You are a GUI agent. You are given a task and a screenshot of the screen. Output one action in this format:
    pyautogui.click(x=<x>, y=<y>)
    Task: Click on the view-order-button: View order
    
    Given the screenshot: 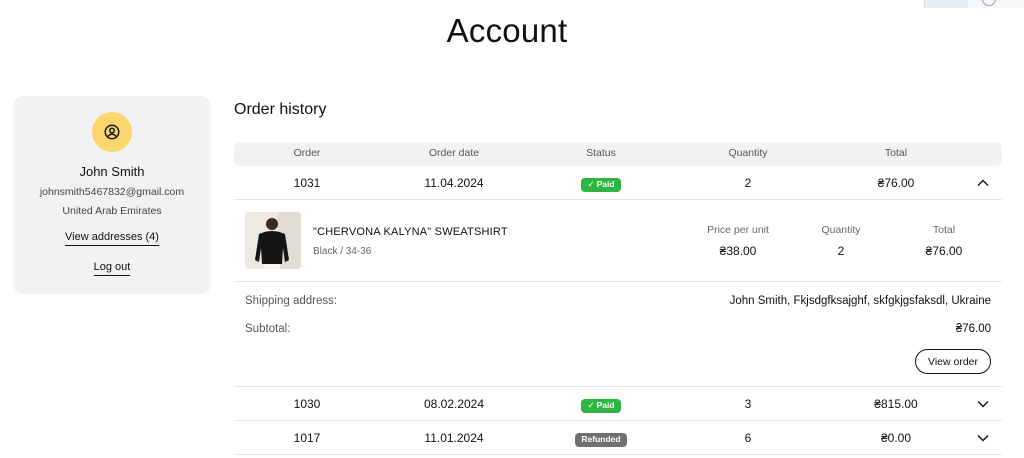 What is the action you would take?
    pyautogui.click(x=953, y=361)
    